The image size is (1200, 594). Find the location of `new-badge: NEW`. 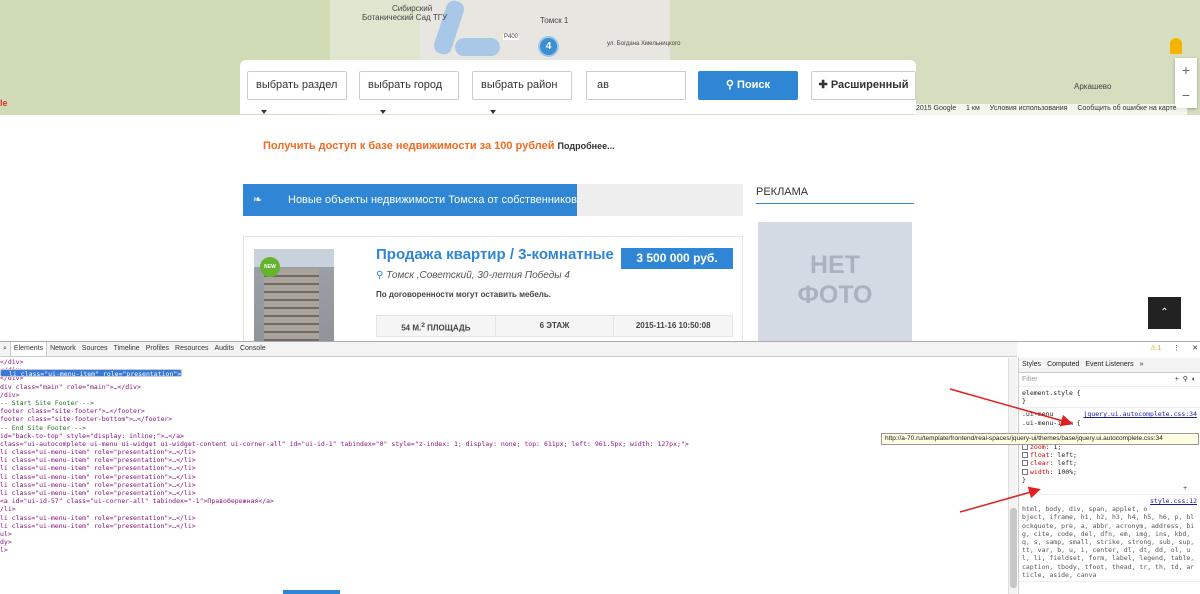

new-badge: NEW is located at coordinates (270, 267).